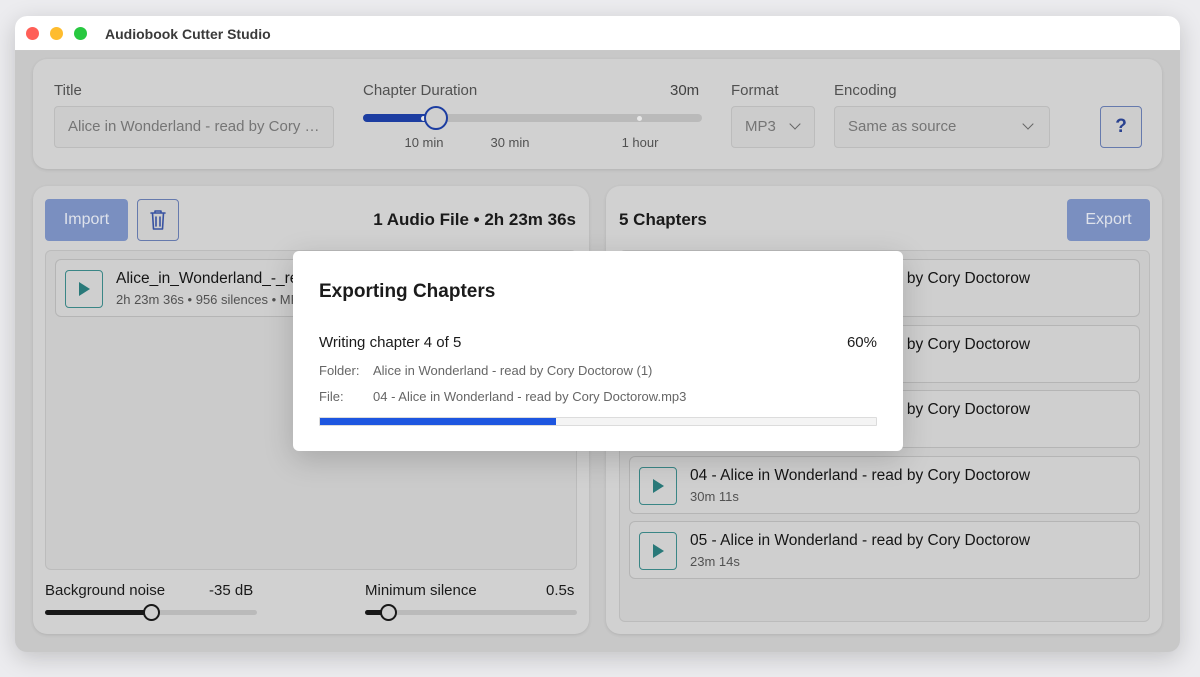 This screenshot has height=677, width=1200. I want to click on export-progress-fill, so click(438, 421).